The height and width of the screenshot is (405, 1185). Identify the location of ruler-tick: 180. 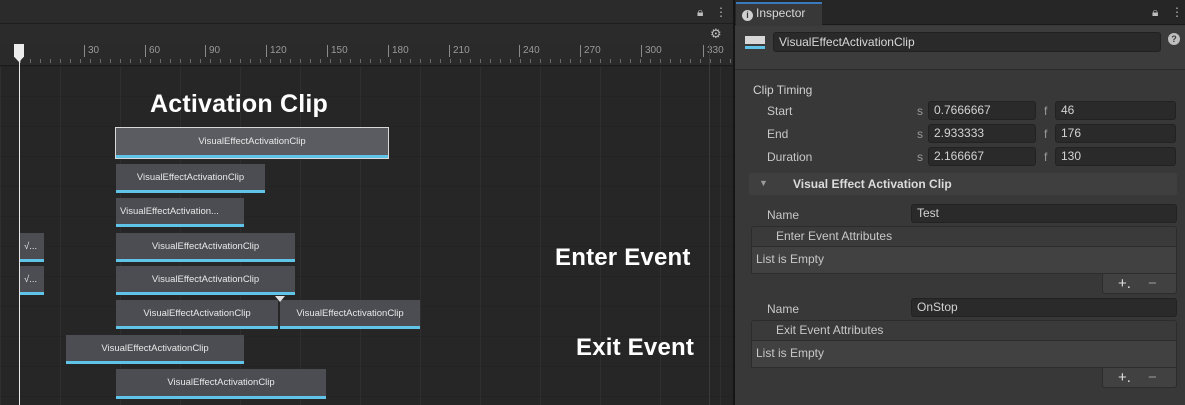
(398, 51).